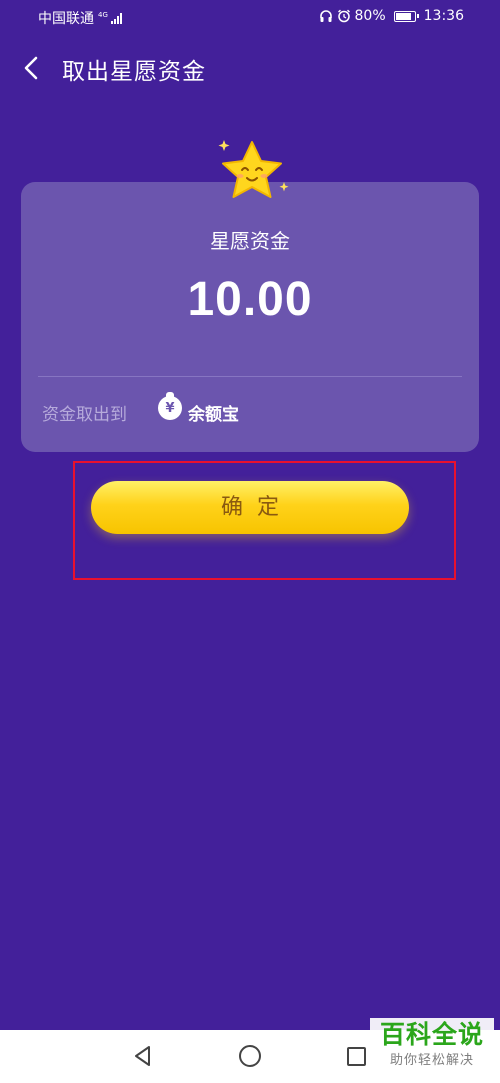 Image resolution: width=500 pixels, height=1083 pixels. I want to click on triangle-back-icon, so click(142, 1056).